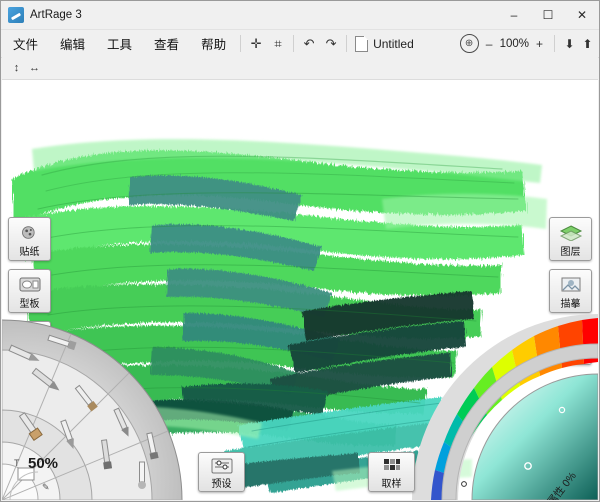 The image size is (600, 502). Describe the element at coordinates (25, 43) in the screenshot. I see `menu-file: 文件` at that location.